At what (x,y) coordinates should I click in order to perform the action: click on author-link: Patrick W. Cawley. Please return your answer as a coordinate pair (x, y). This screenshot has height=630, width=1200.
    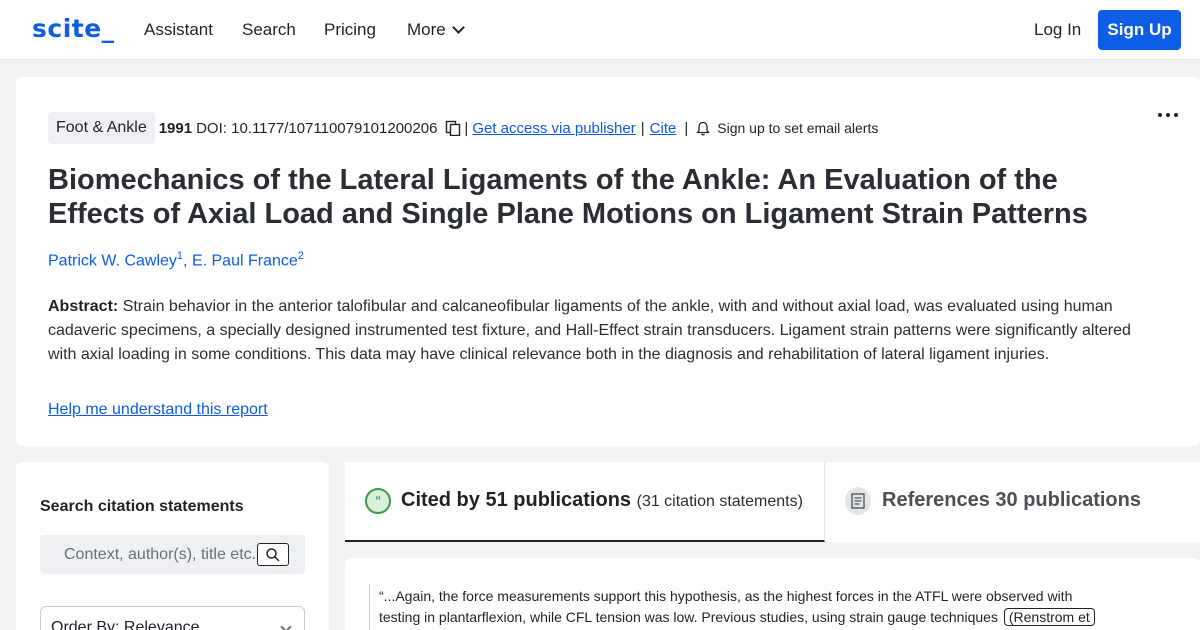
    Looking at the image, I should click on (112, 260).